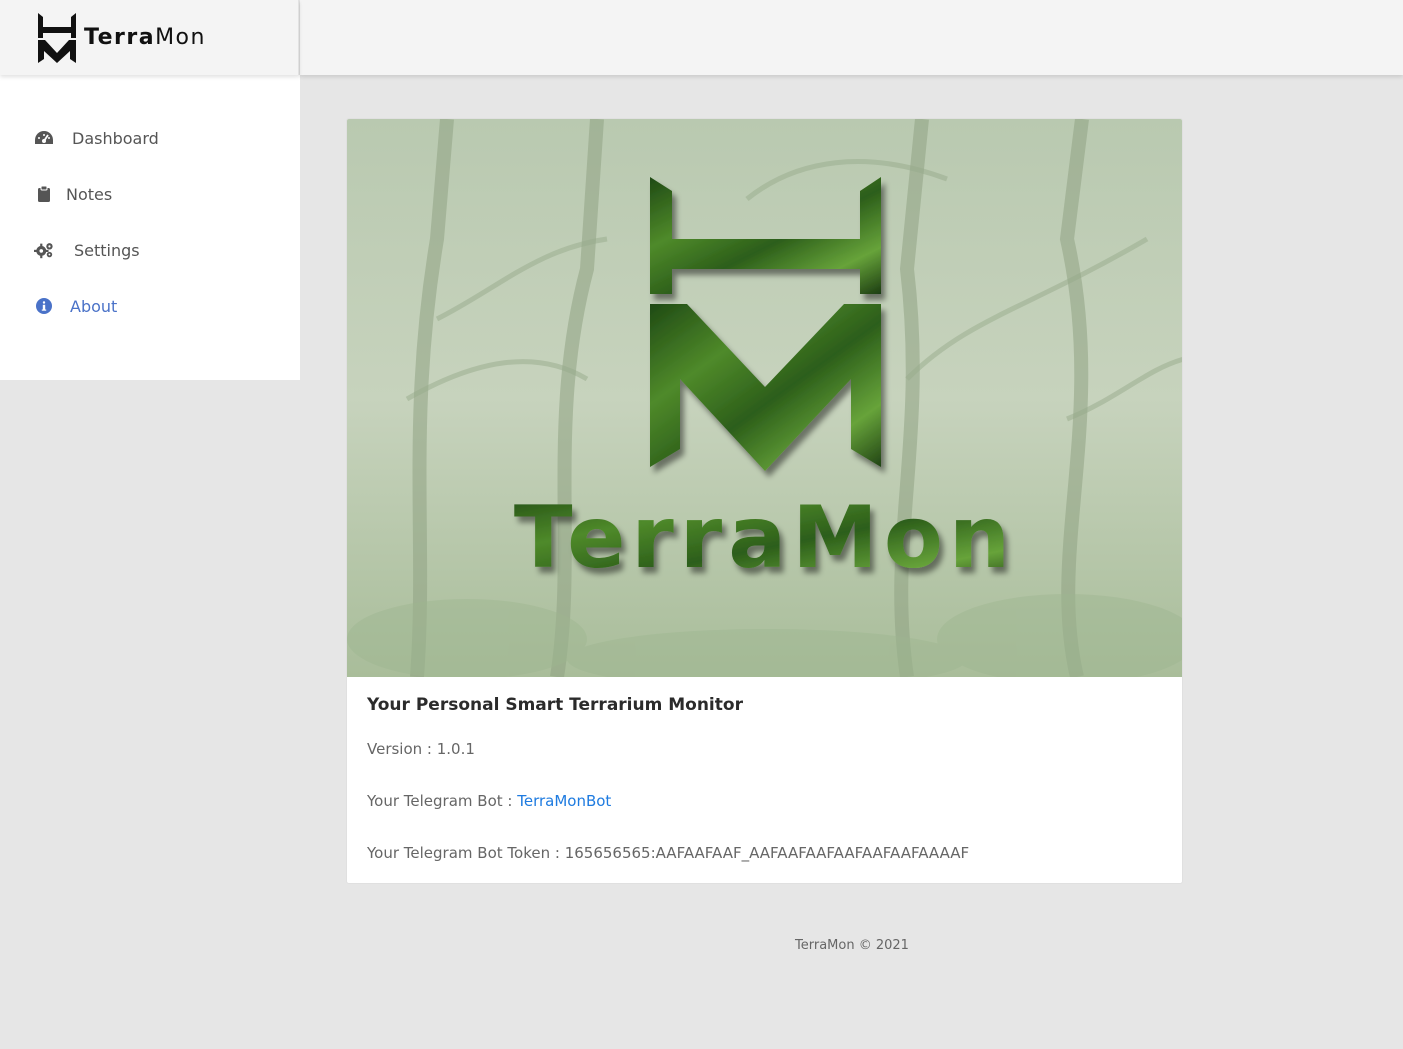 This screenshot has width=1403, height=1049. What do you see at coordinates (455, 749) in the screenshot?
I see `version-value: 1.0.1` at bounding box center [455, 749].